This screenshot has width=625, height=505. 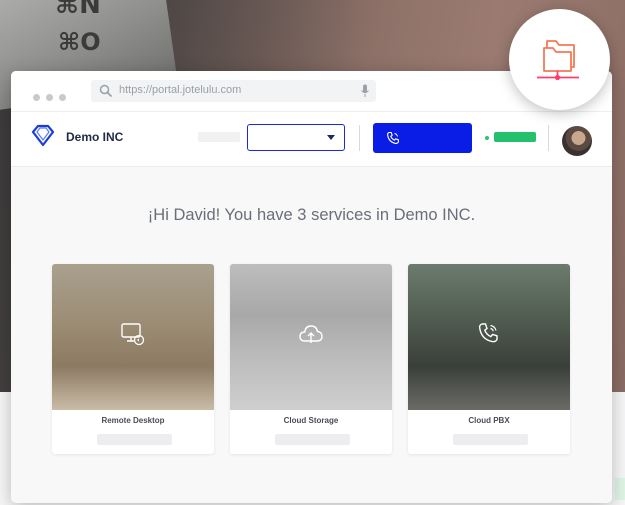 What do you see at coordinates (36, 97) in the screenshot?
I see `window-close-dot` at bounding box center [36, 97].